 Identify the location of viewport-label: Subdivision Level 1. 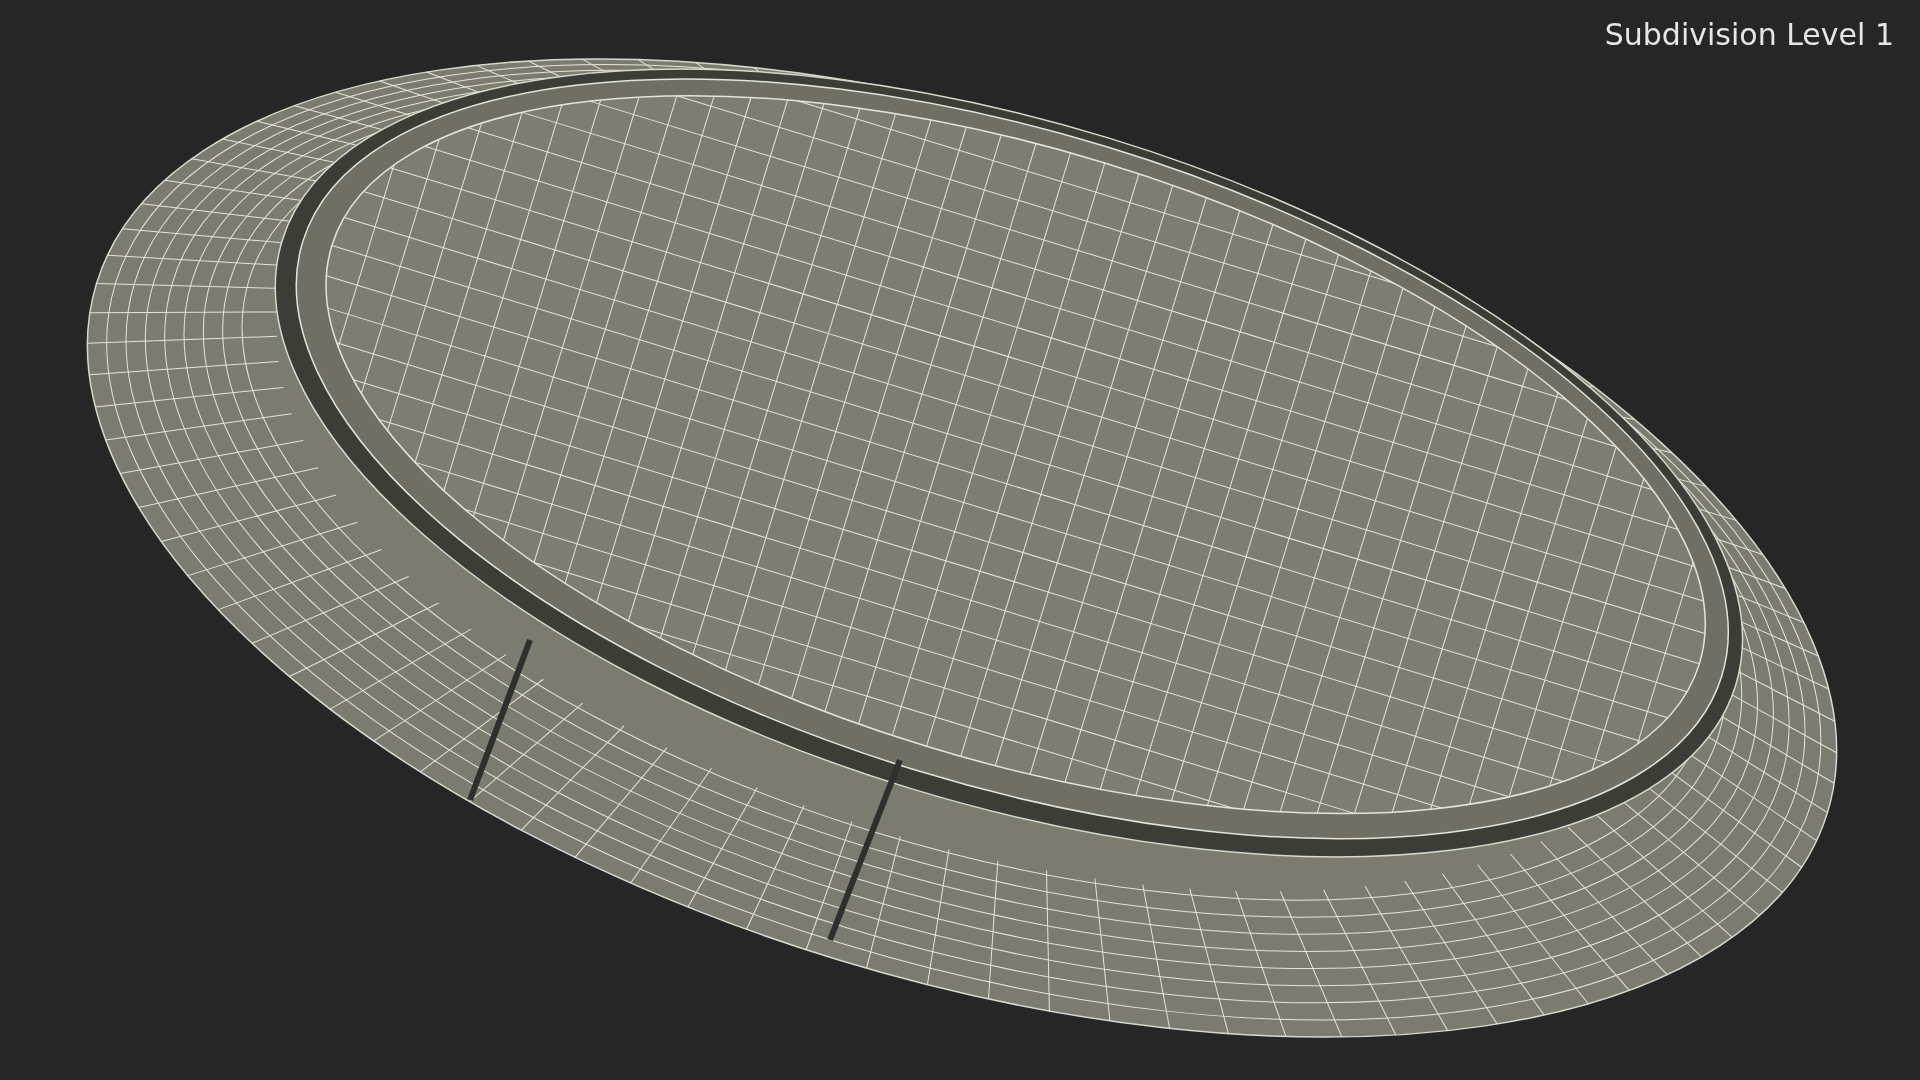
(1749, 34).